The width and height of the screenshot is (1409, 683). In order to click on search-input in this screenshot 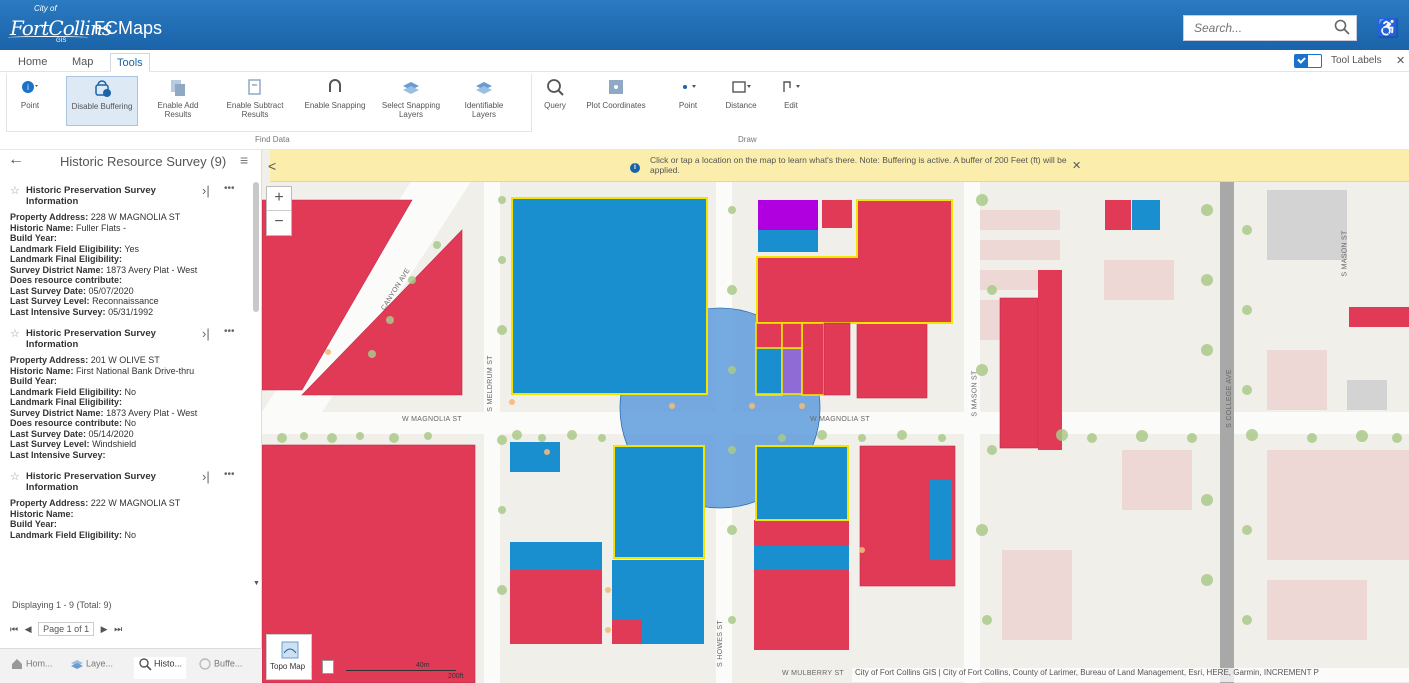, I will do `click(1254, 28)`.